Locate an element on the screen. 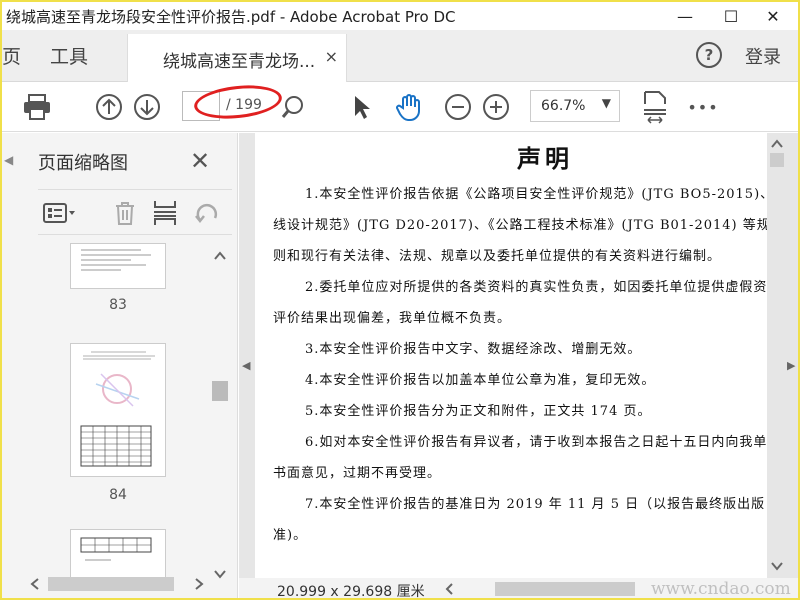 The height and width of the screenshot is (600, 800). document-tab: 绕城高速至青龙场... × is located at coordinates (237, 58).